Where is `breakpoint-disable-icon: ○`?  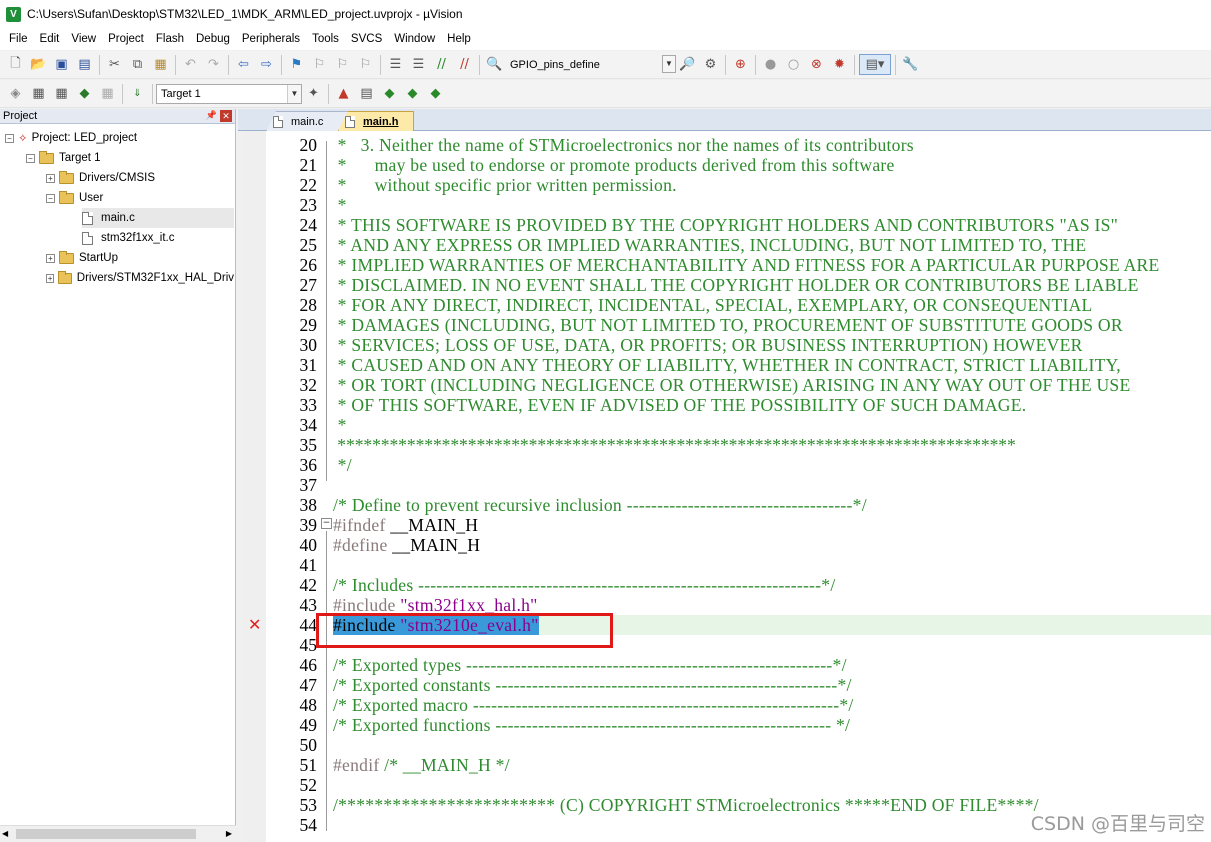 breakpoint-disable-icon: ○ is located at coordinates (793, 64).